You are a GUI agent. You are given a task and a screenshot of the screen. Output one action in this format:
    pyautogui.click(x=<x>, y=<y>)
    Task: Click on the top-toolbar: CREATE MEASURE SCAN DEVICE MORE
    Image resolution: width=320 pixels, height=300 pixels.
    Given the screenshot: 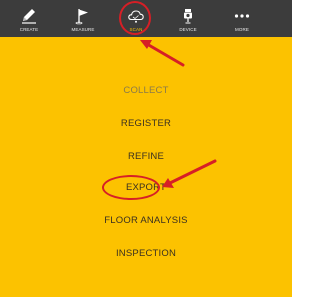 What is the action you would take?
    pyautogui.click(x=146, y=18)
    